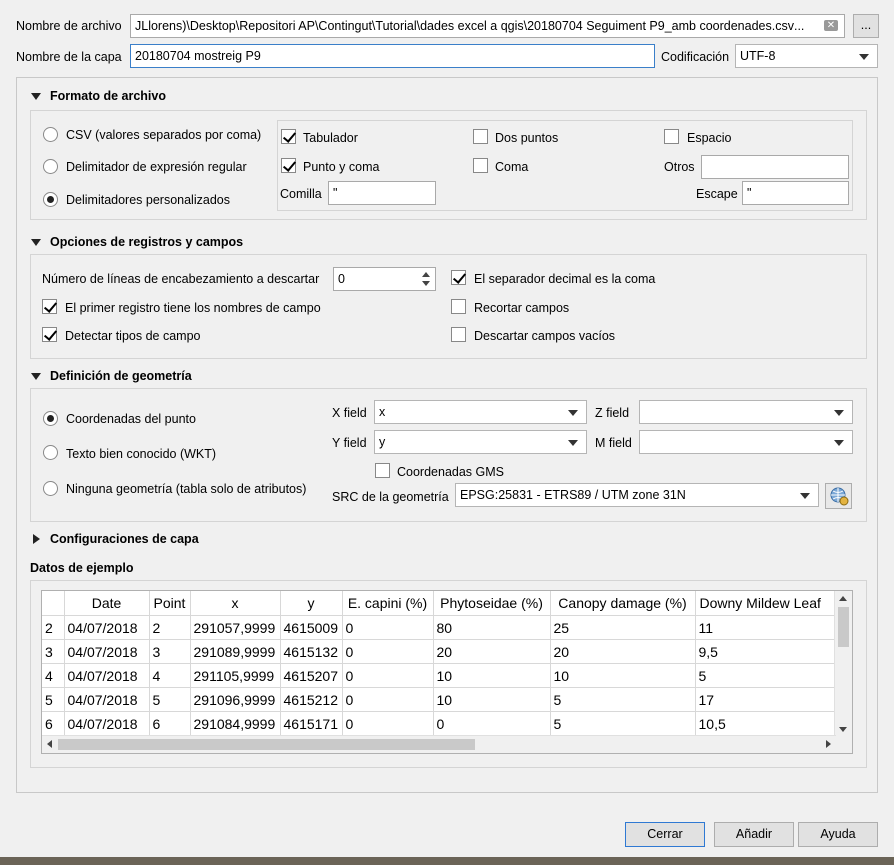 The width and height of the screenshot is (894, 865). I want to click on column-header: x, so click(235, 603).